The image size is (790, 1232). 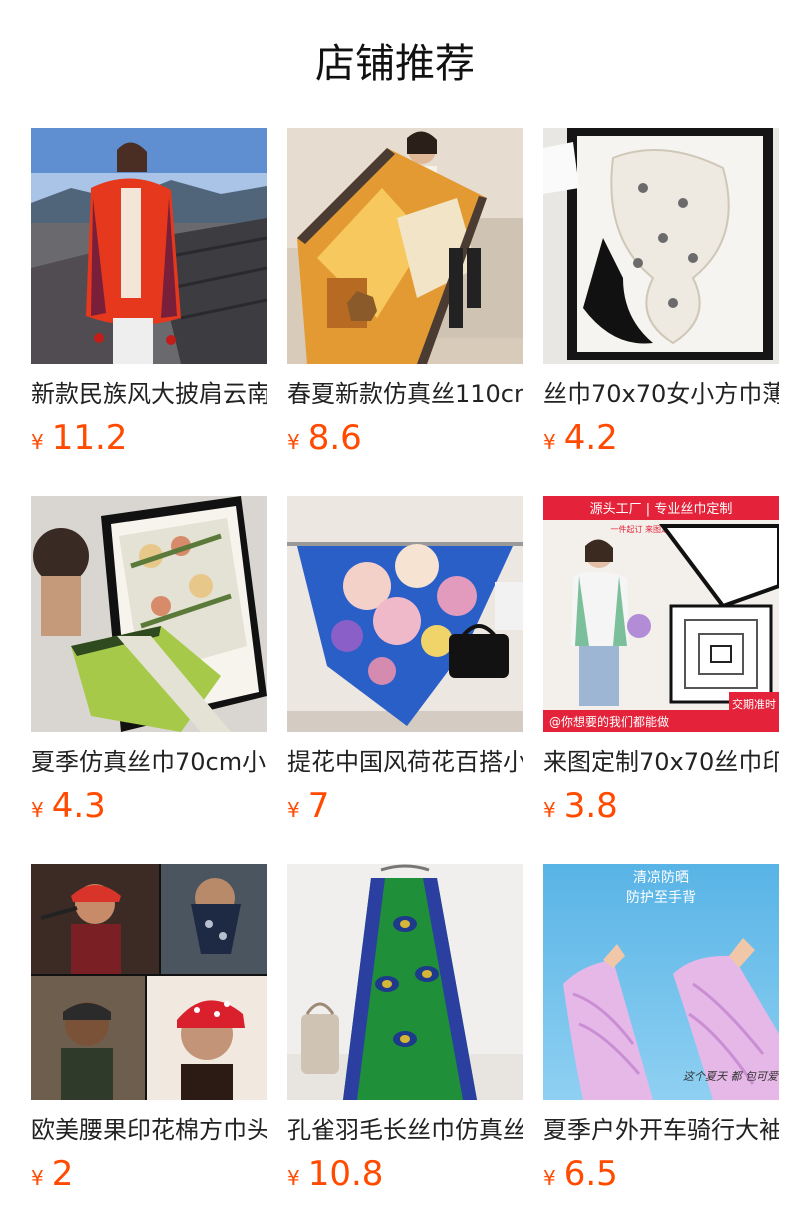 I want to click on orange-horse-print-scarf-photo, so click(x=405, y=246).